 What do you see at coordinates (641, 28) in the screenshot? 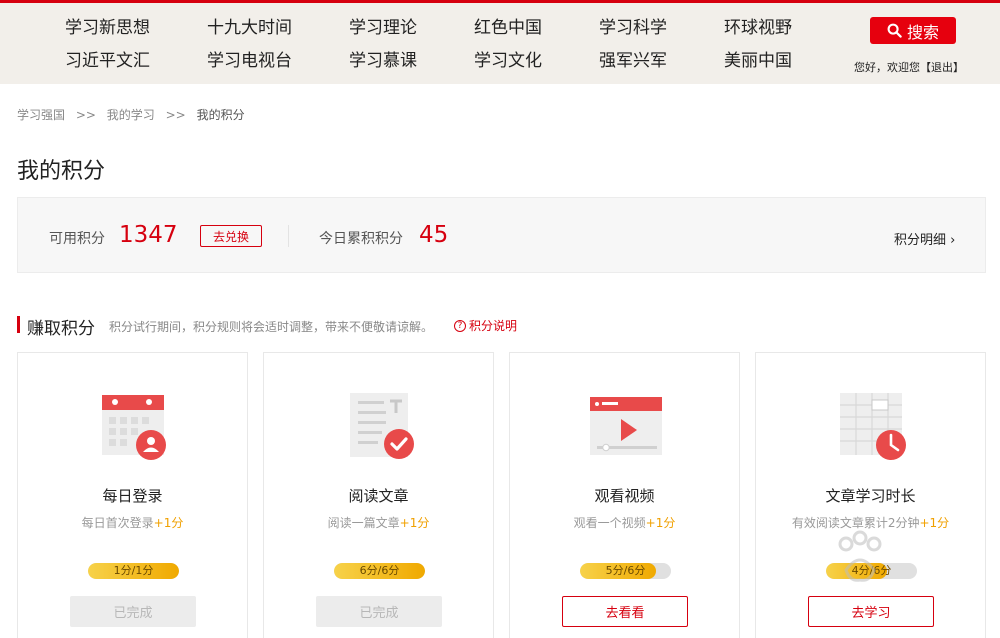
I see `nav-item-xuexi-kexue: 学习科学` at bounding box center [641, 28].